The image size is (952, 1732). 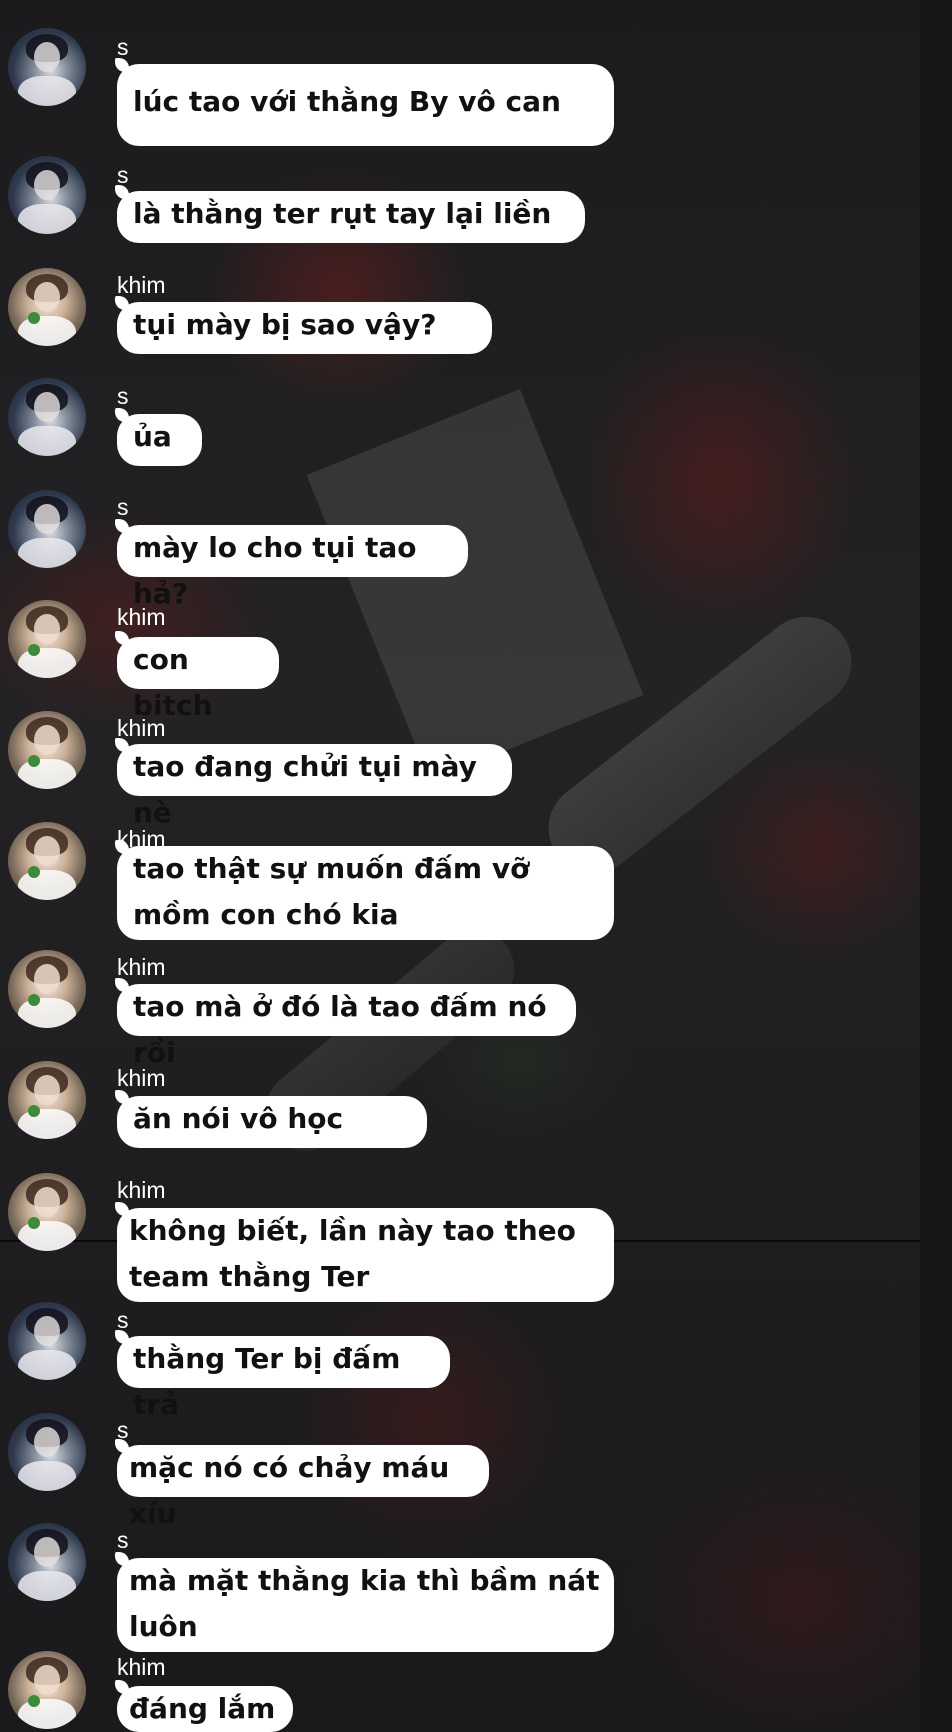 I want to click on message-bubble: lúc tao với thằng By vô can, so click(x=364, y=102).